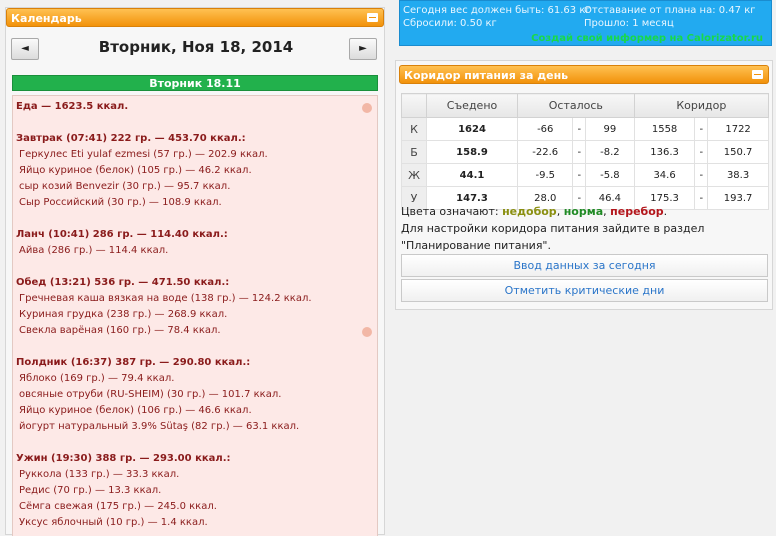 The width and height of the screenshot is (776, 536). Describe the element at coordinates (46, 18) in the screenshot. I see `calendar-title: Календарь` at that location.